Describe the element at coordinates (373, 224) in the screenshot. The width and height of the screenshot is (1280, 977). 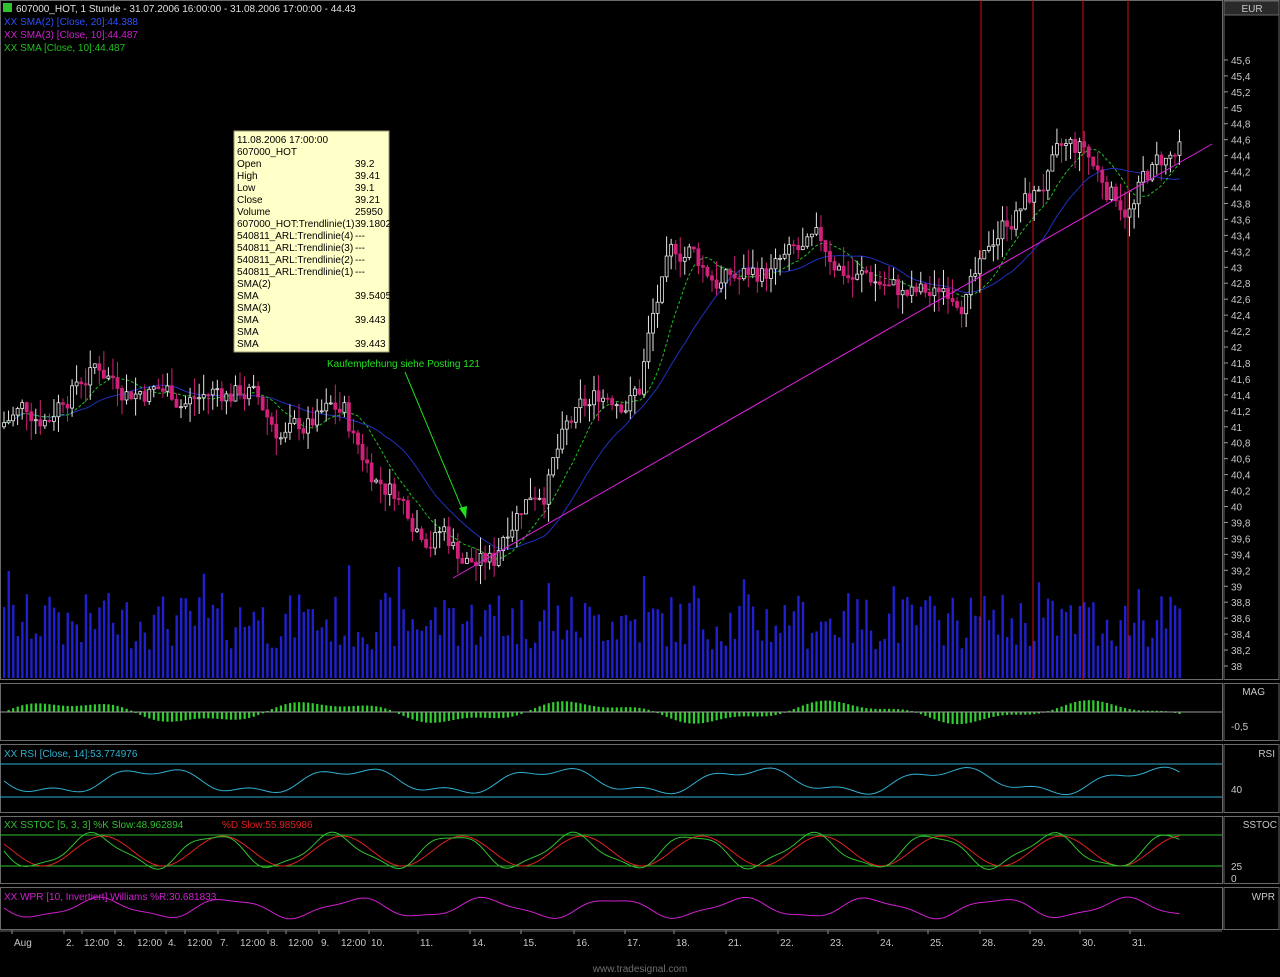
I see `tooltip-value: 39.1802` at that location.